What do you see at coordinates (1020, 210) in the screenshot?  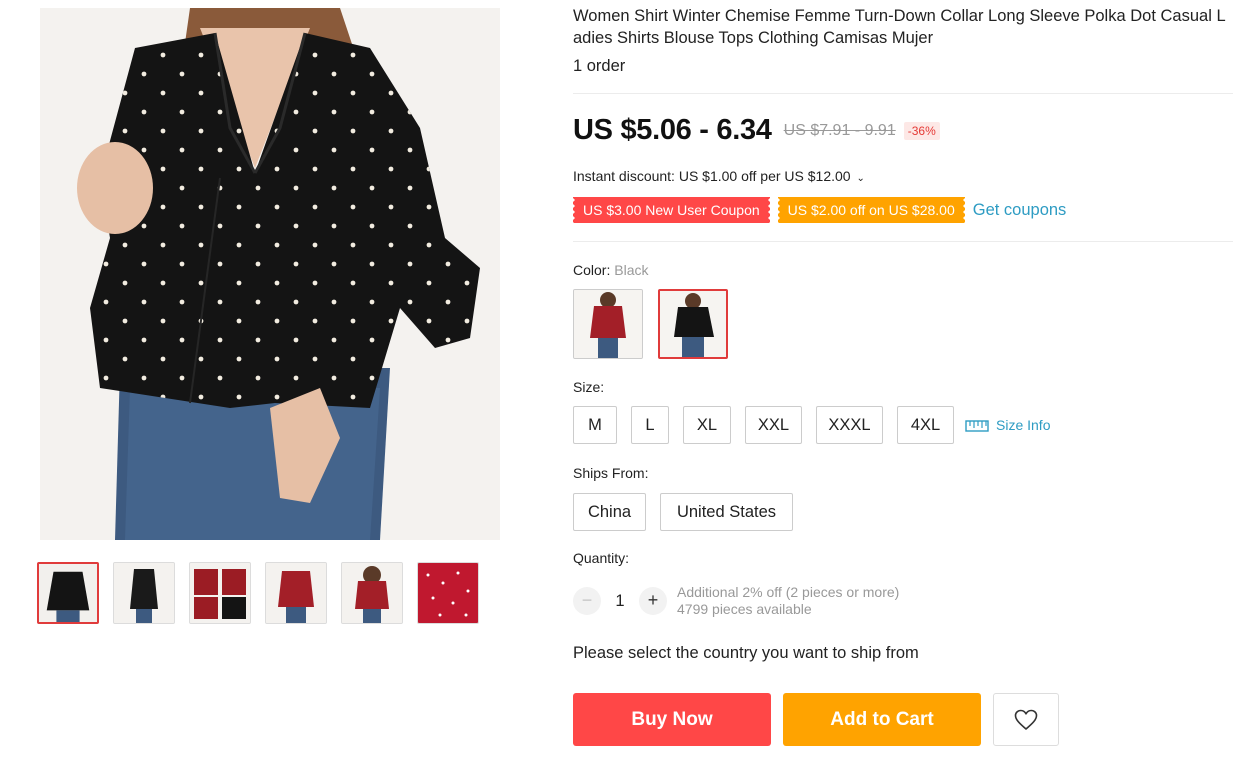 I see `get-coupons-link: Get coupons` at bounding box center [1020, 210].